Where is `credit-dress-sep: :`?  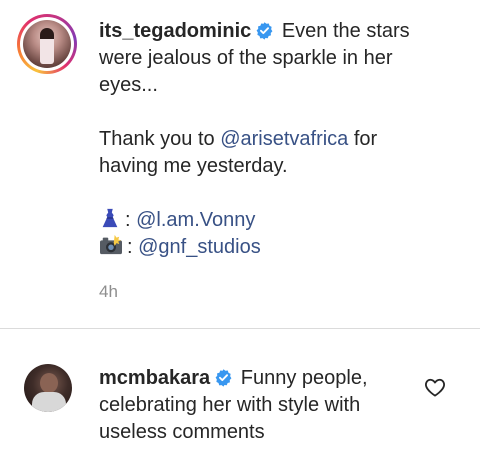
credit-dress-sep: : is located at coordinates (131, 220).